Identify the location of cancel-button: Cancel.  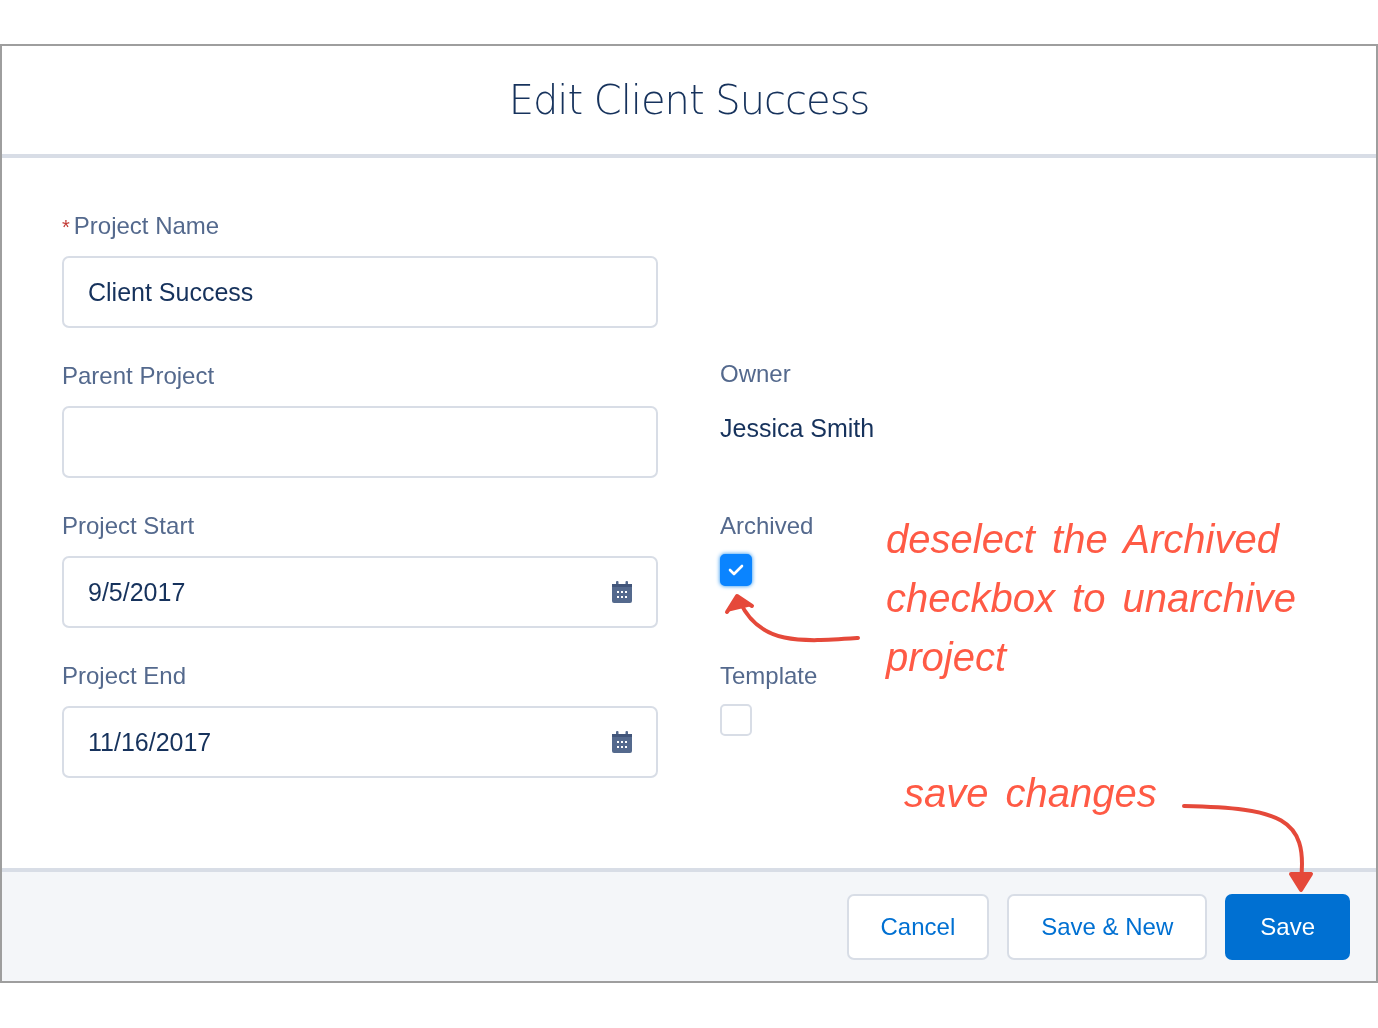
(918, 926).